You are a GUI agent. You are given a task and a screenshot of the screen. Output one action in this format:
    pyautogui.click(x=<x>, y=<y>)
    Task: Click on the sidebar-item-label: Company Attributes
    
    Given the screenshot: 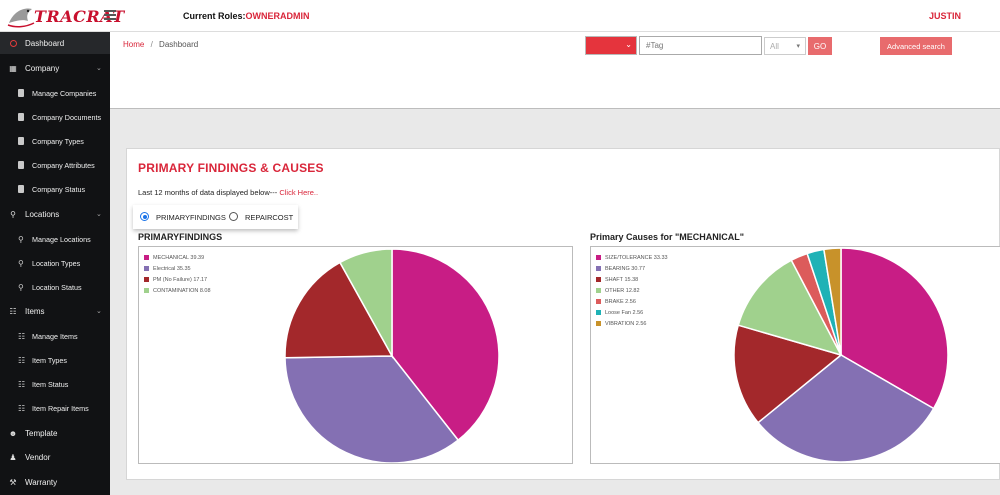 What is the action you would take?
    pyautogui.click(x=63, y=165)
    